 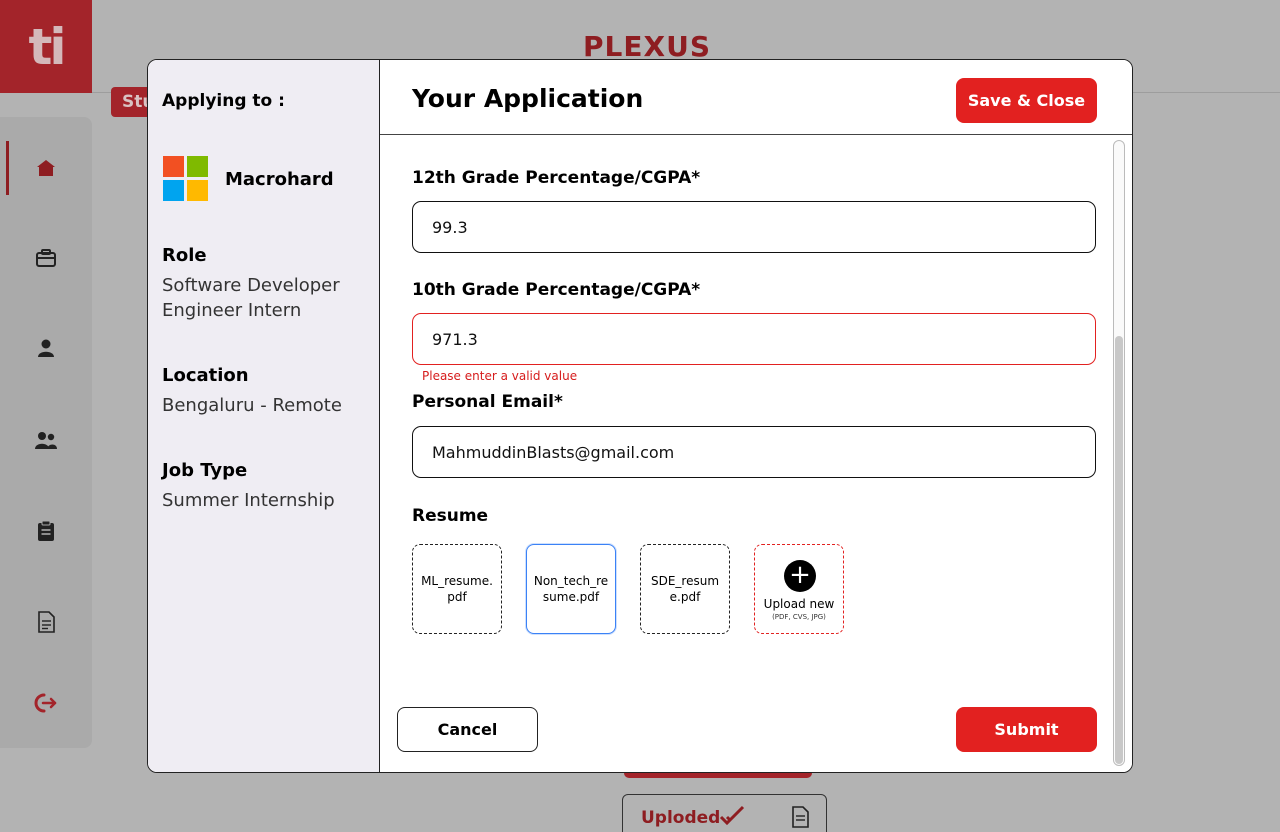 I want to click on app-logo: ti, so click(x=46, y=46).